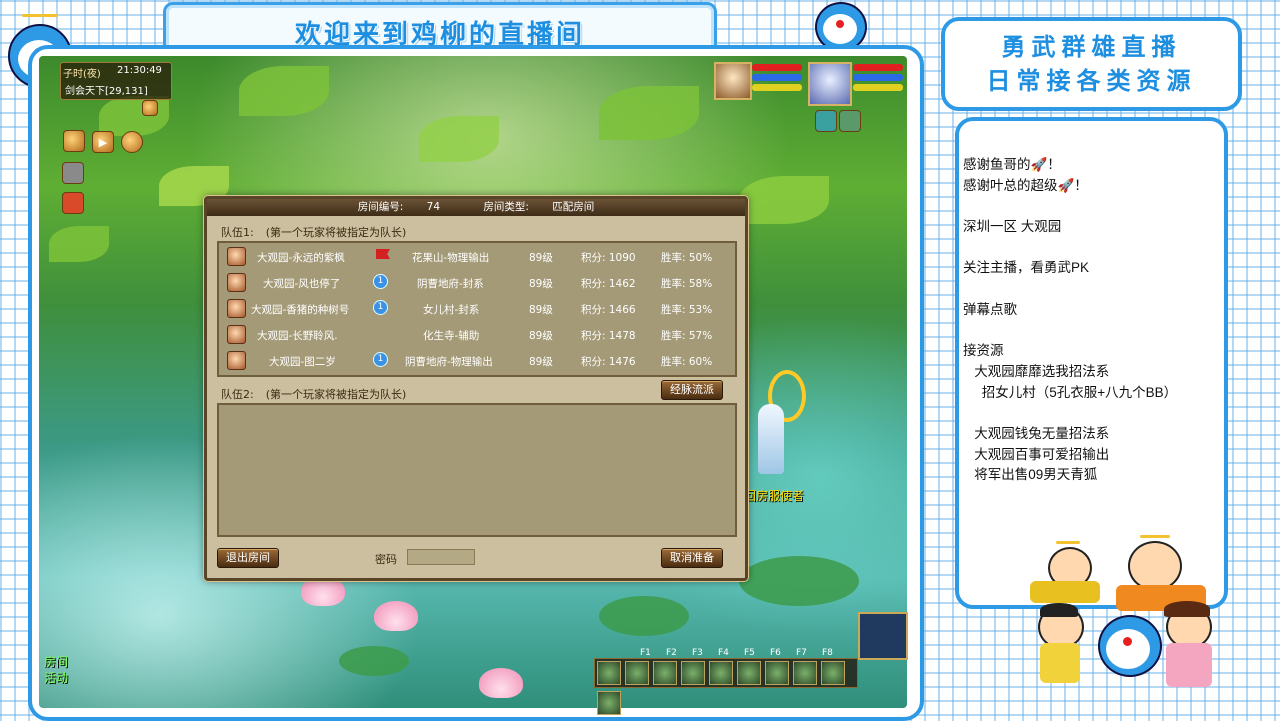  What do you see at coordinates (736, 653) in the screenshot?
I see `hotkey-labels: F1 F2 F3 F4 F5 F6 F7 F8` at bounding box center [736, 653].